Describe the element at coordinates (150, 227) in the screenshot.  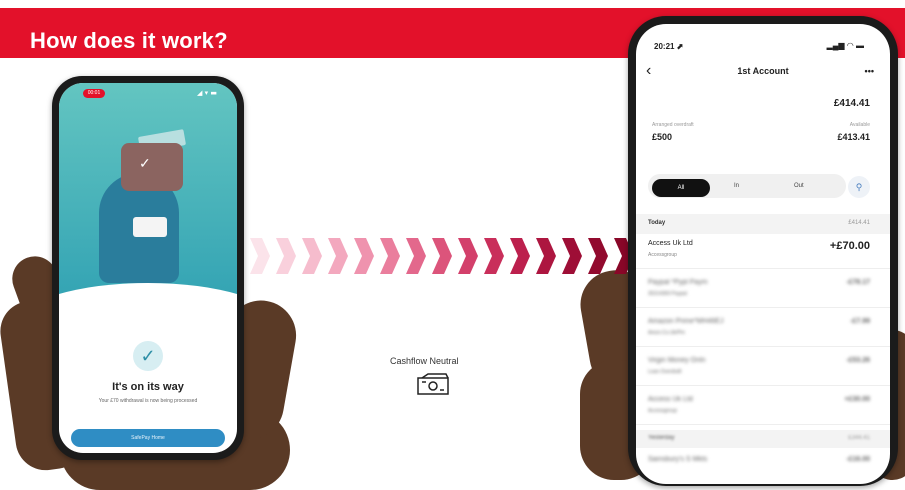
I see `card-illustration` at that location.